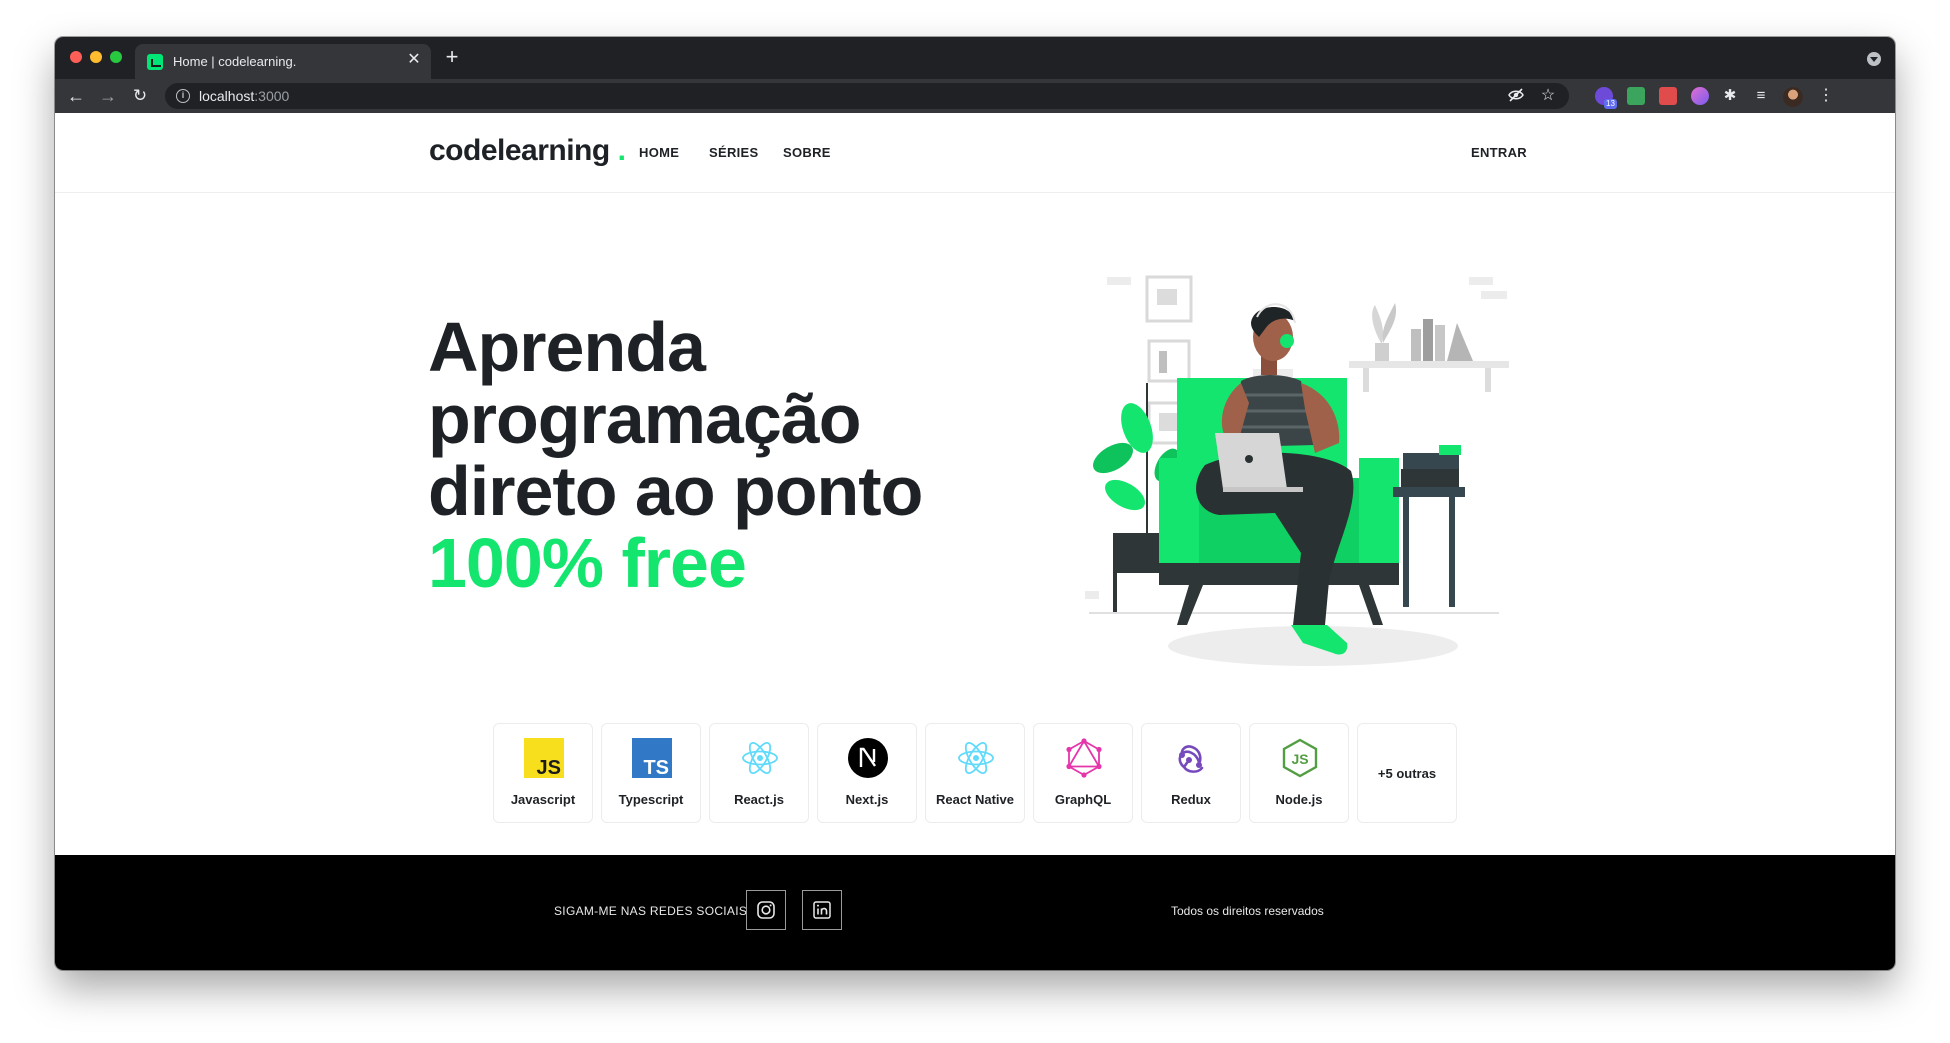 The image size is (1950, 1043). Describe the element at coordinates (76, 96) in the screenshot. I see `back-arrow-icon: ←` at that location.